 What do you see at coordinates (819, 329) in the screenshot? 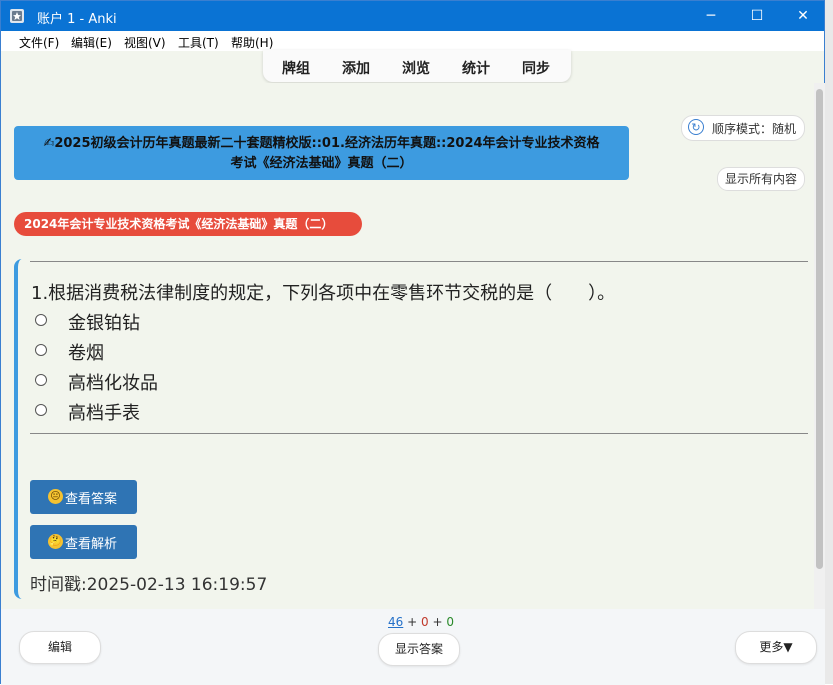
I see `scrollbar-thumb` at bounding box center [819, 329].